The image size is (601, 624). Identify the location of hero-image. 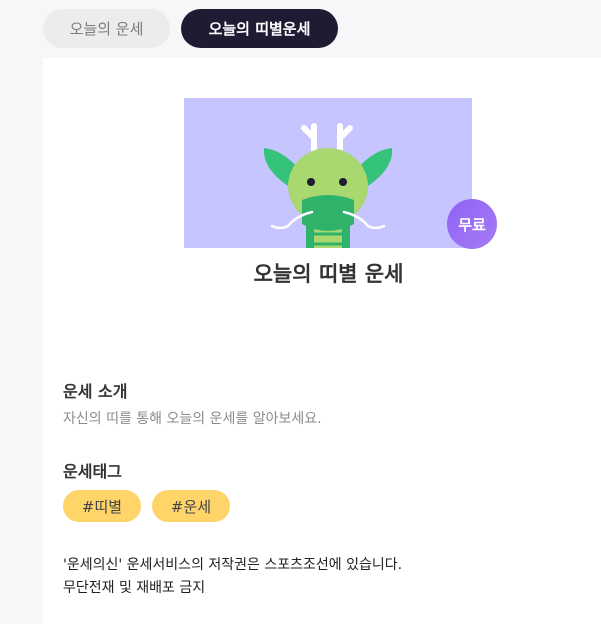
(328, 173).